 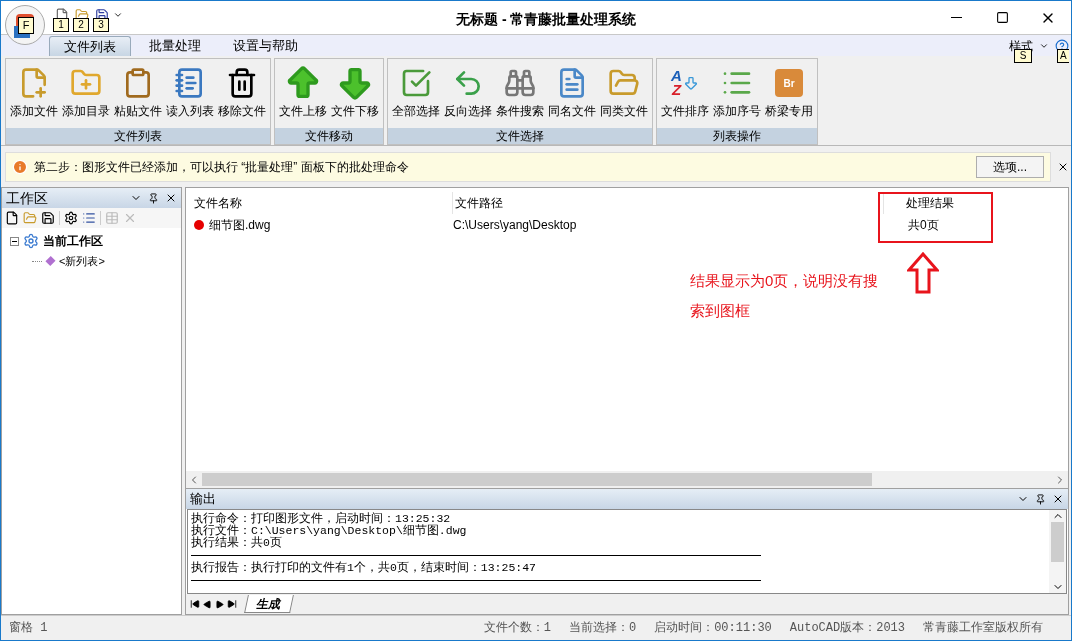 I want to click on keytip: 1, so click(x=61, y=24).